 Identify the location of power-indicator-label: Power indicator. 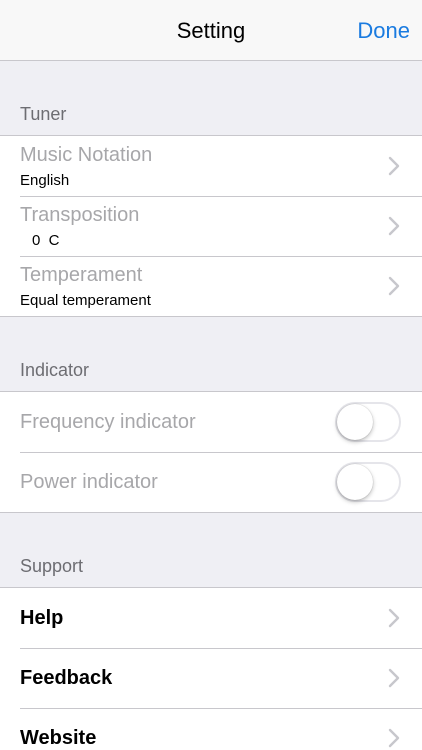
(89, 482).